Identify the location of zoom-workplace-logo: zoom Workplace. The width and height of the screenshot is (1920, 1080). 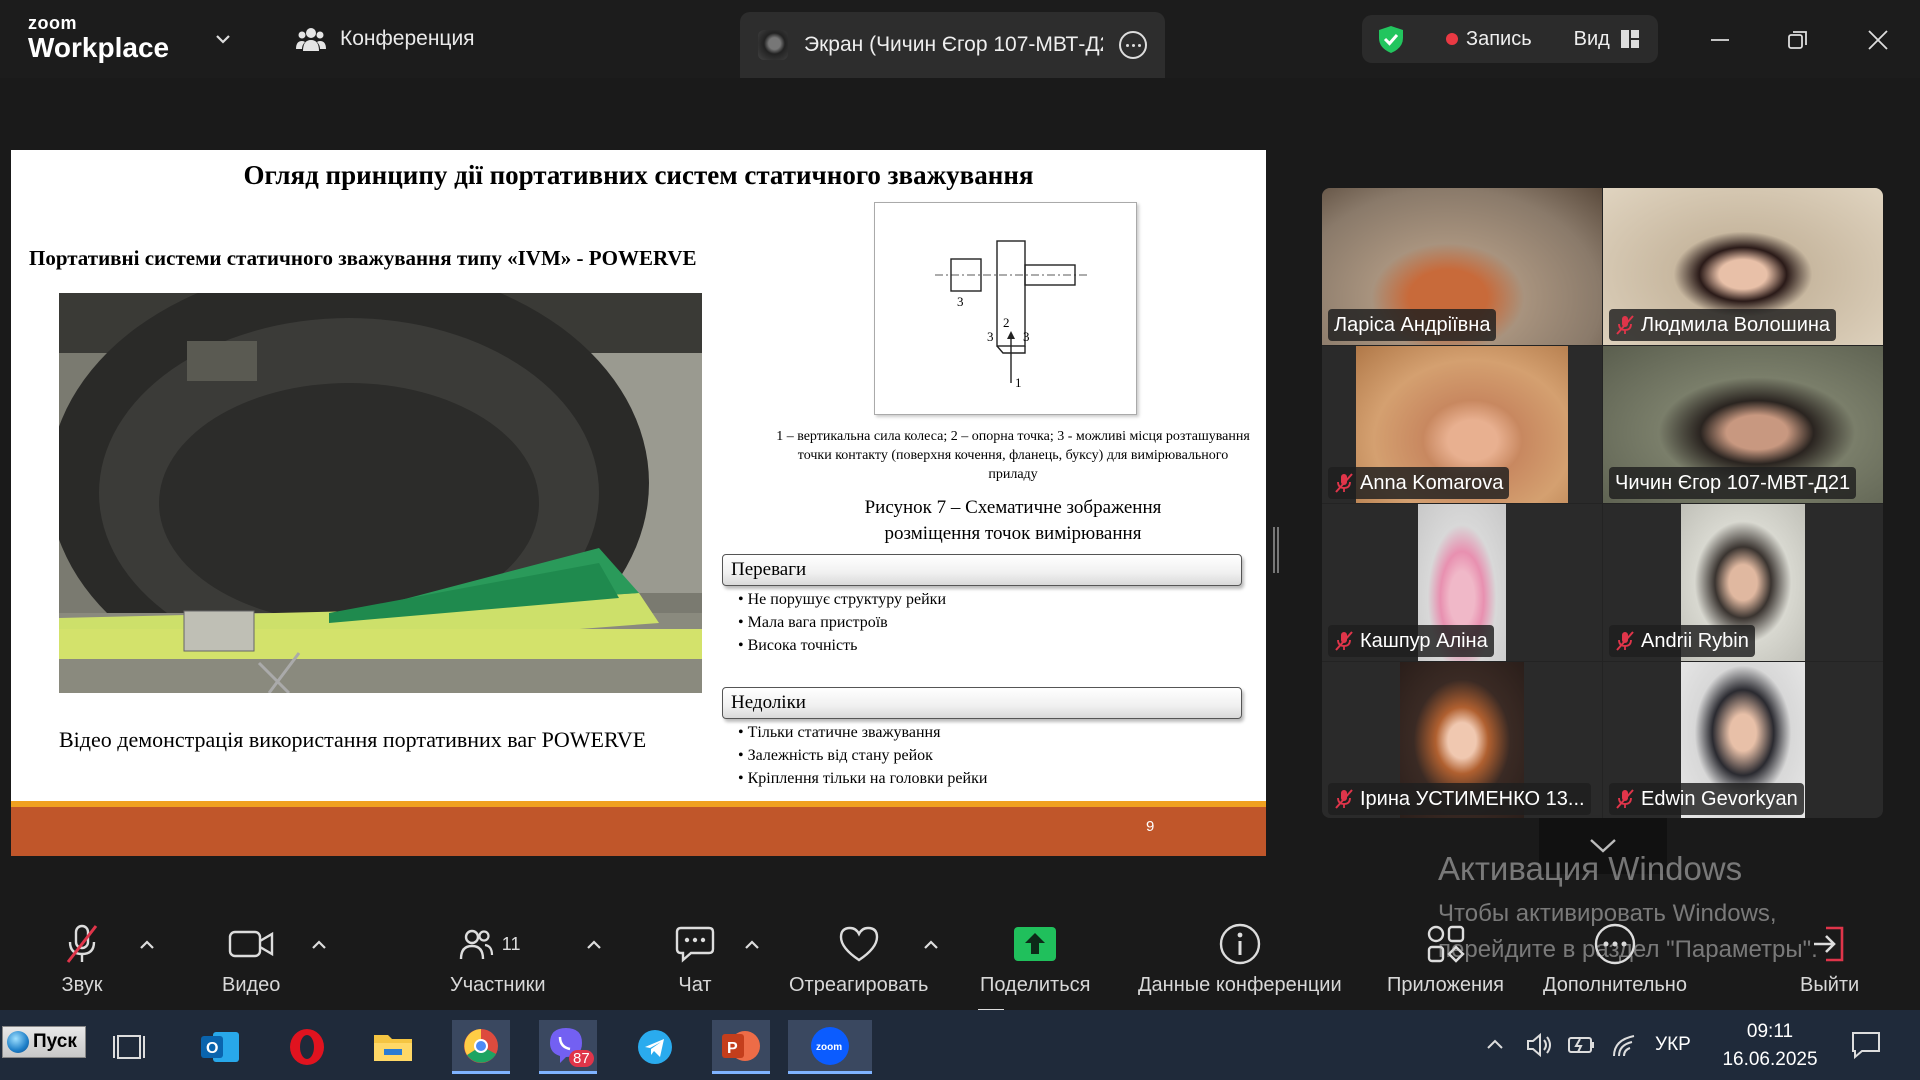
(98, 38).